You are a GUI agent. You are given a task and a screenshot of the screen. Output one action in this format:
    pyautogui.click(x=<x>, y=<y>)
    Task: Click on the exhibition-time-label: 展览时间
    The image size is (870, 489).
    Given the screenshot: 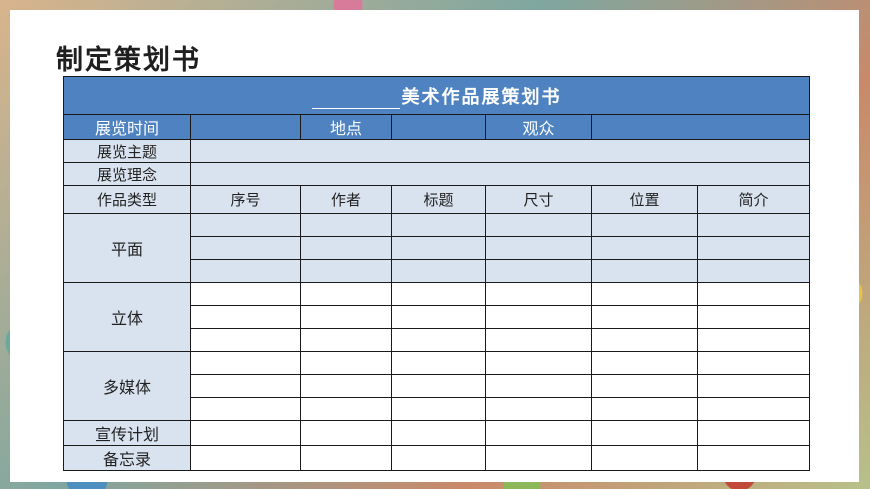 What is the action you would take?
    pyautogui.click(x=127, y=127)
    